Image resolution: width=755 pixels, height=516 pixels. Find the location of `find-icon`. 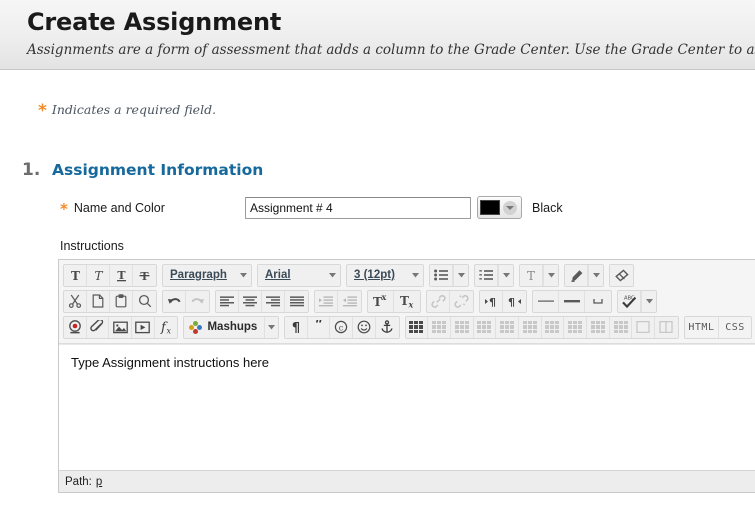

find-icon is located at coordinates (144, 301).